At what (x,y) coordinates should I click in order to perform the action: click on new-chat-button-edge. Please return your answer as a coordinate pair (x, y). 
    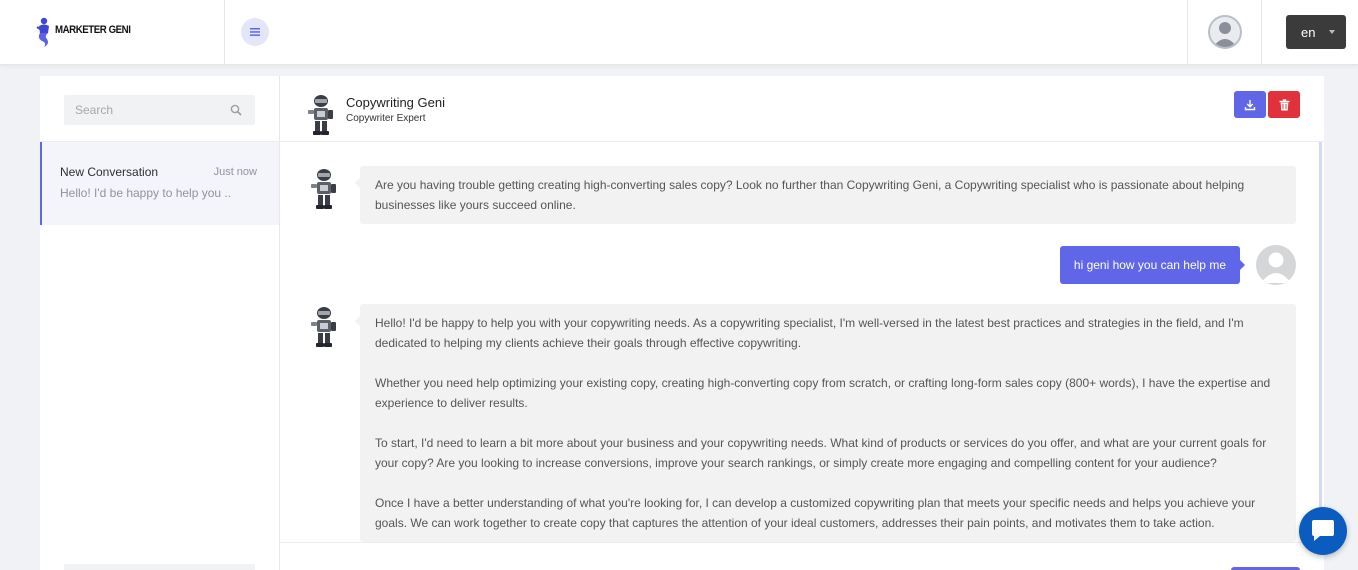
    Looking at the image, I should click on (159, 567).